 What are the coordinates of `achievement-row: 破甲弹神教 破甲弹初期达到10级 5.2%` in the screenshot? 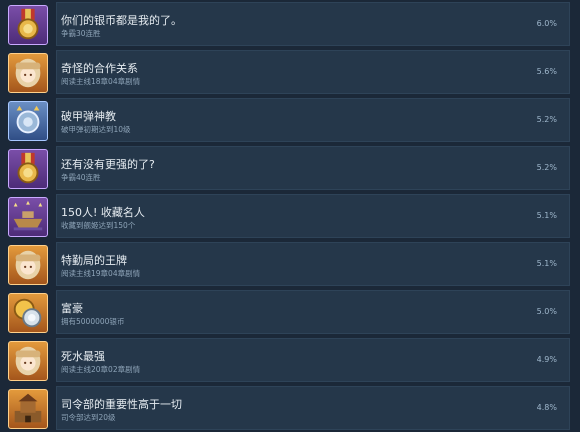 It's located at (290, 120).